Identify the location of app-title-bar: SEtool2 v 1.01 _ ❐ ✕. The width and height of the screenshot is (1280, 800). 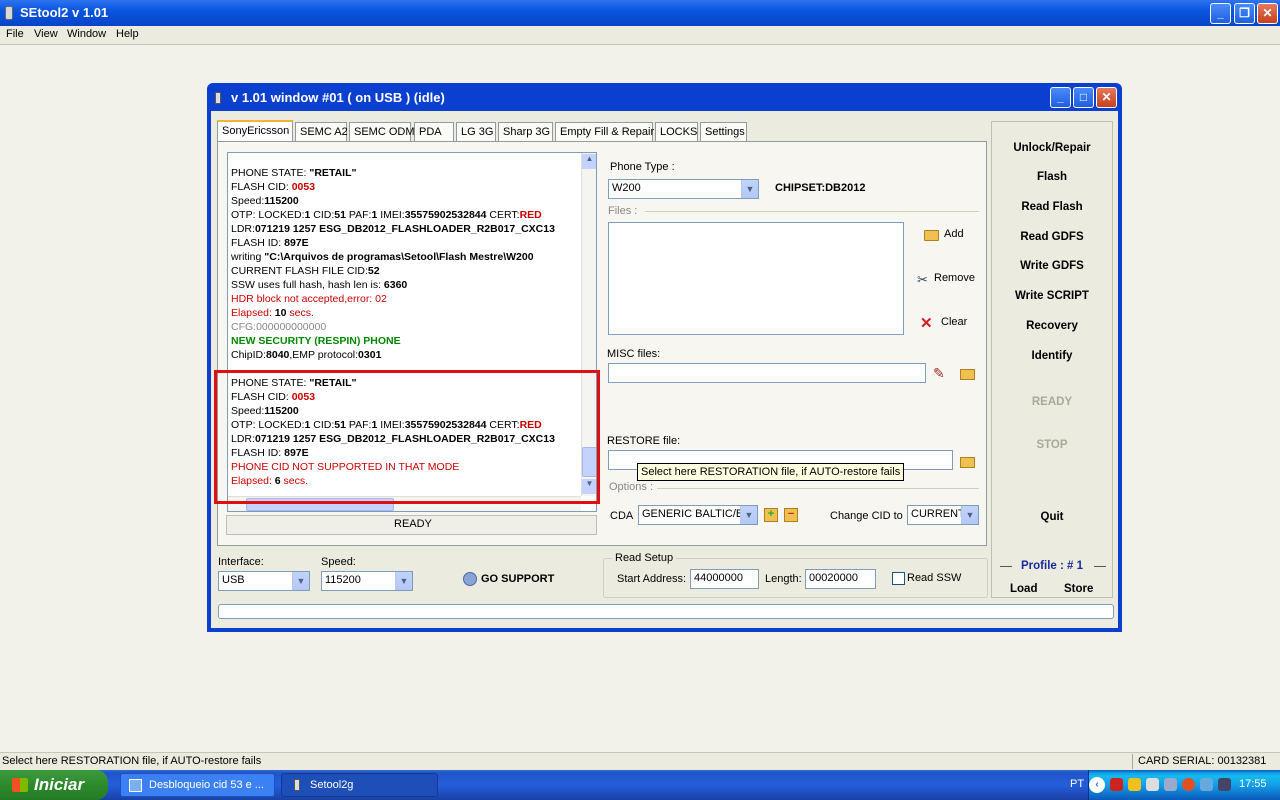
(640, 13).